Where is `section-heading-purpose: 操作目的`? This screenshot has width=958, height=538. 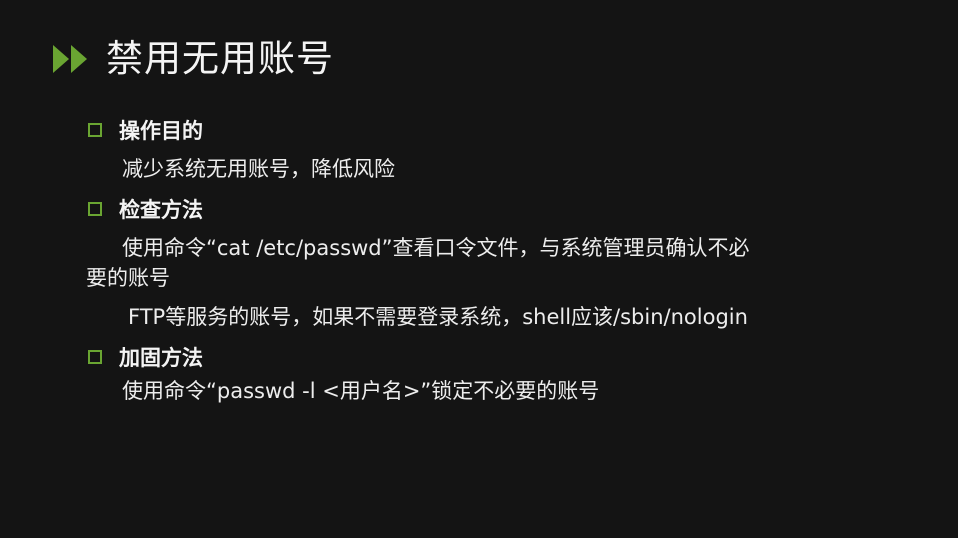 section-heading-purpose: 操作目的 is located at coordinates (145, 130).